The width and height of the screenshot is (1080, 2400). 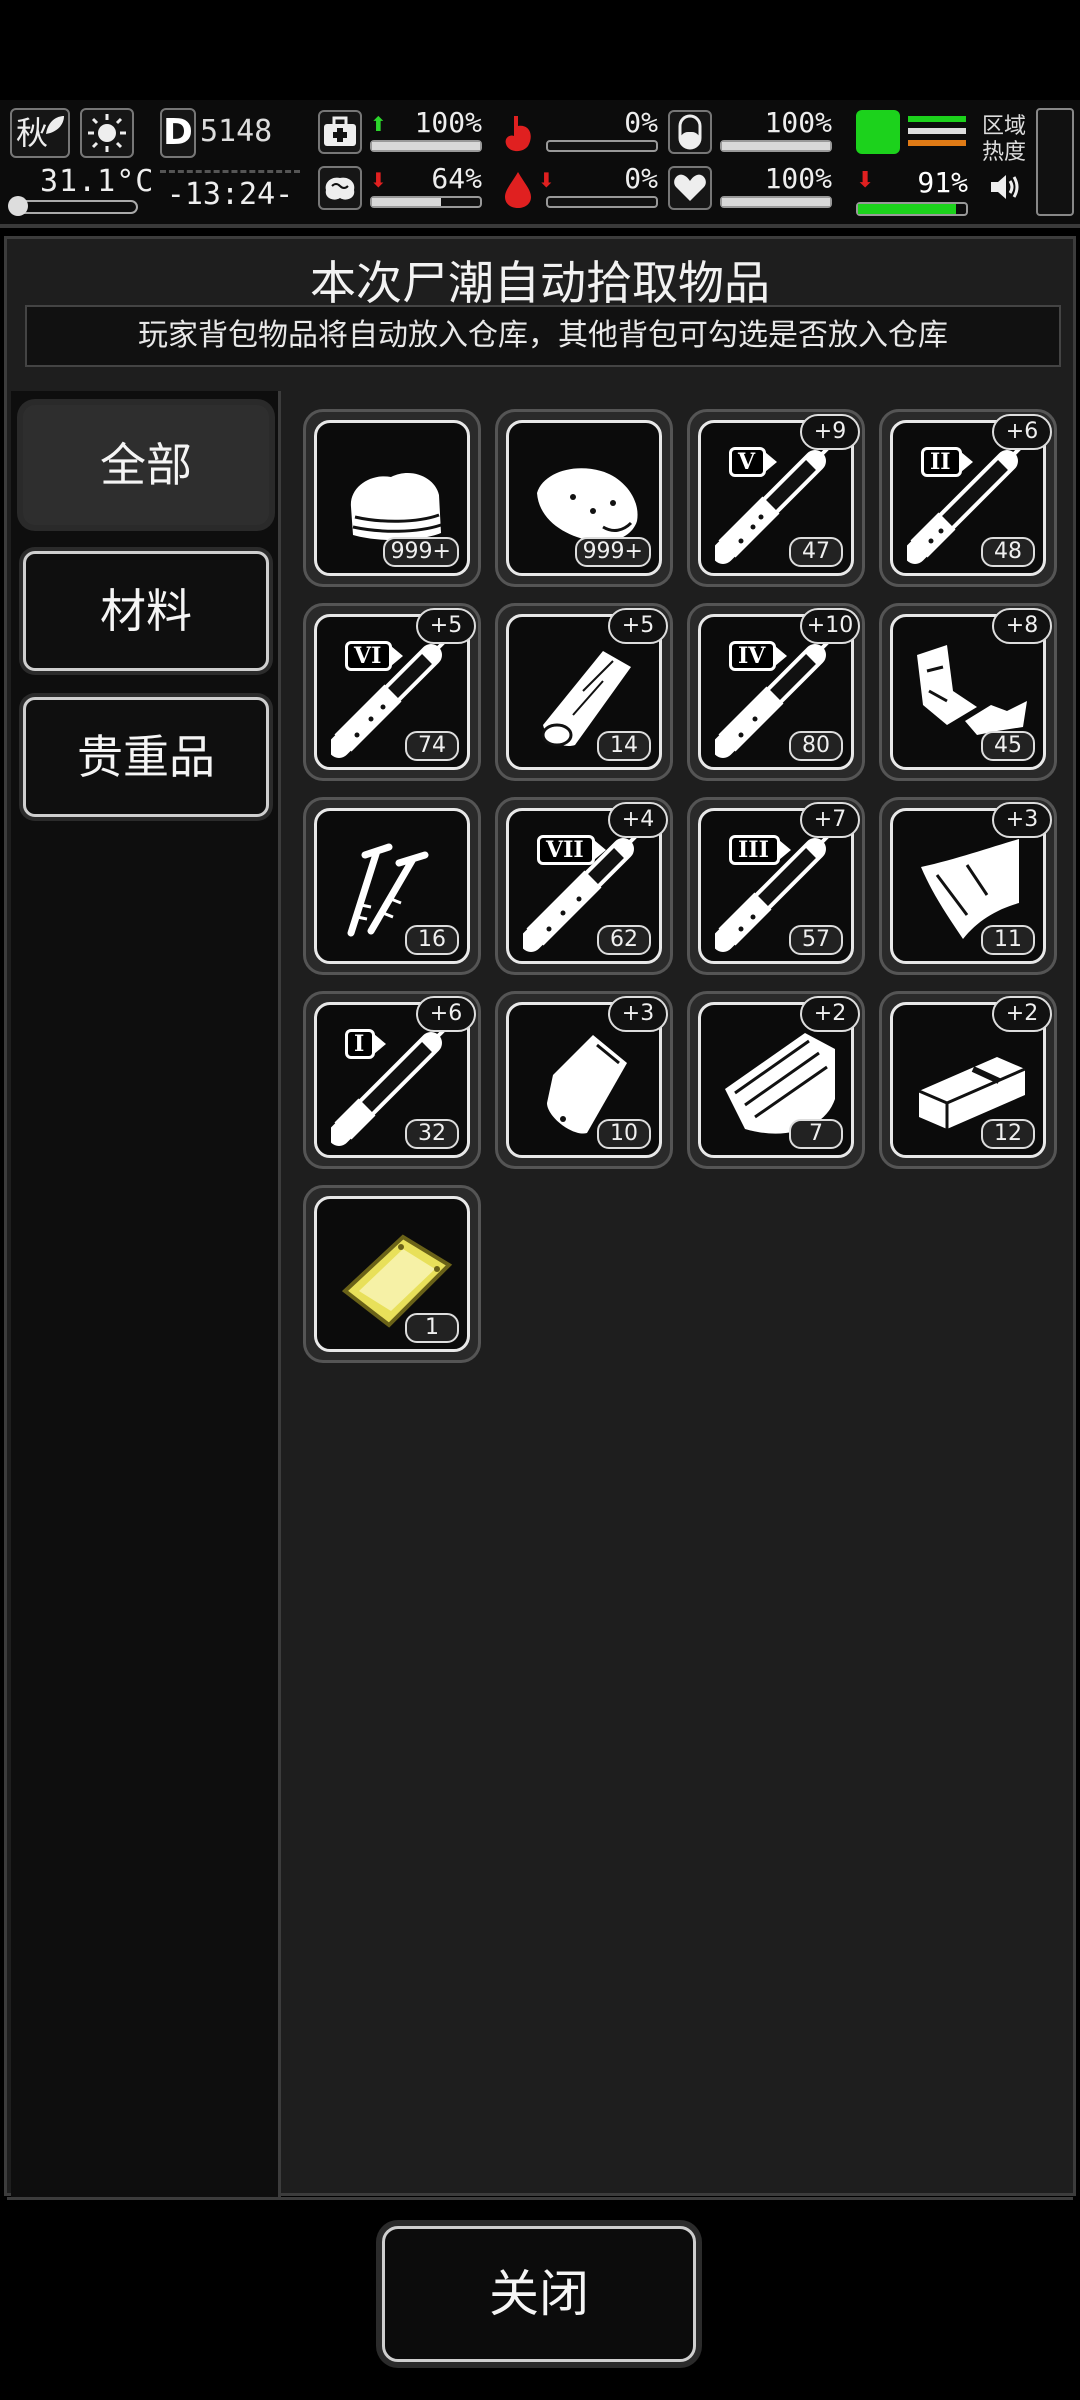 What do you see at coordinates (456, 178) in the screenshot?
I see `stat-value: 64%` at bounding box center [456, 178].